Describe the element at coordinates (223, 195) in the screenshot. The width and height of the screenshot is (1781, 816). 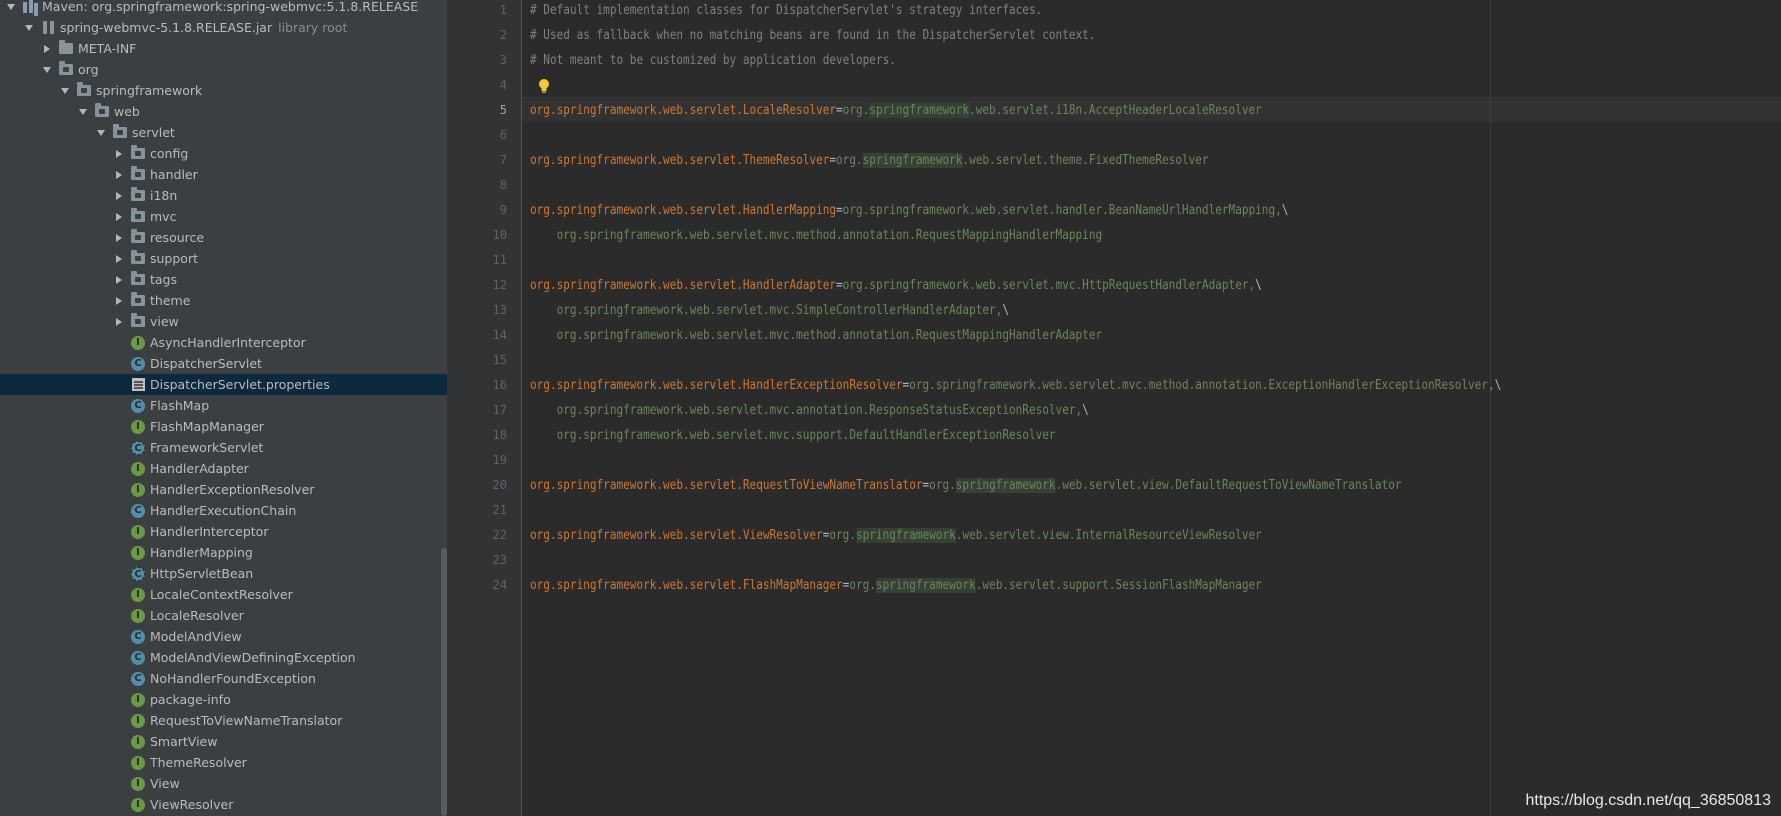
I see `tree-item: i18n` at that location.